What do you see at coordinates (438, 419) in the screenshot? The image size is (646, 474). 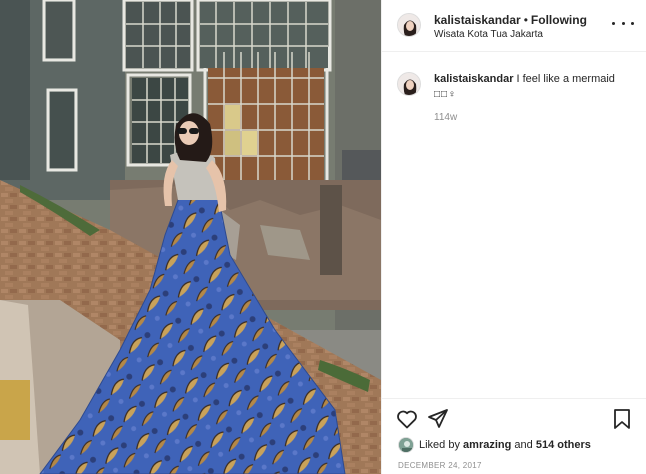 I see `share-icon` at bounding box center [438, 419].